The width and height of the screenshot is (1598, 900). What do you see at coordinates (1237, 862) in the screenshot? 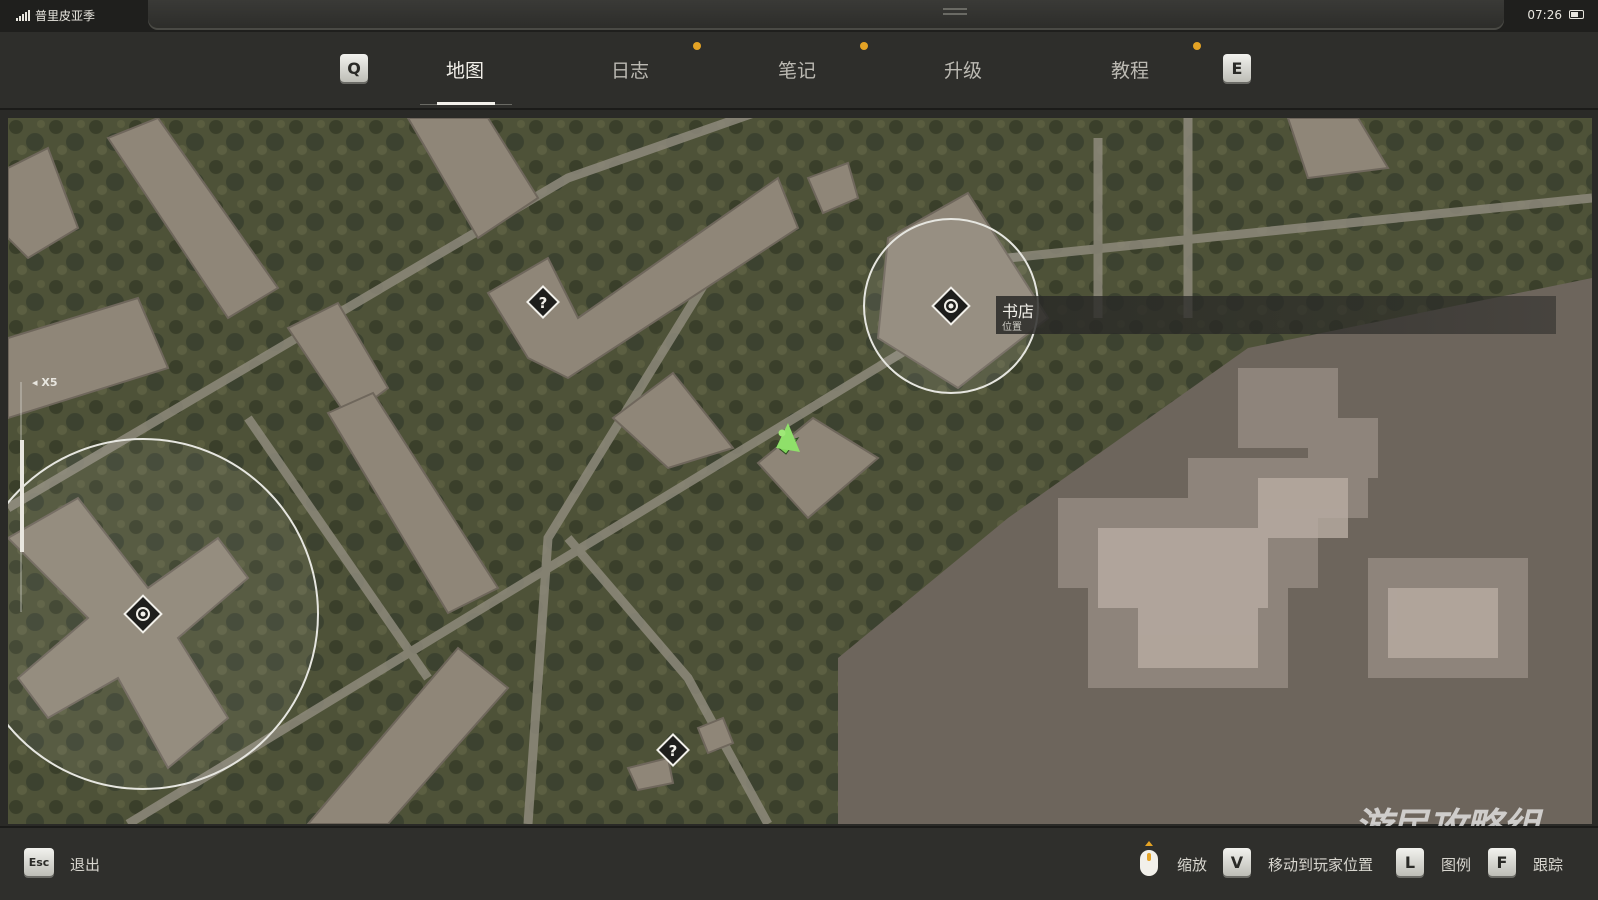
I see `v-key: V` at bounding box center [1237, 862].